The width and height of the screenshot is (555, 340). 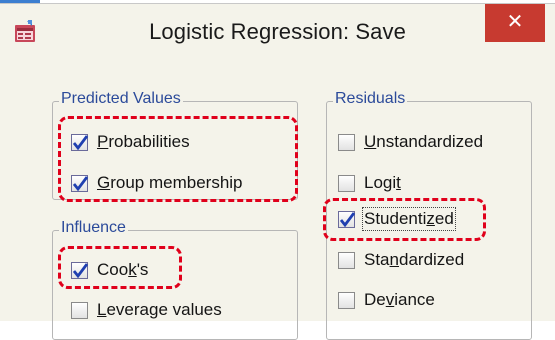 I want to click on influence-legend: Influence, so click(x=93, y=228).